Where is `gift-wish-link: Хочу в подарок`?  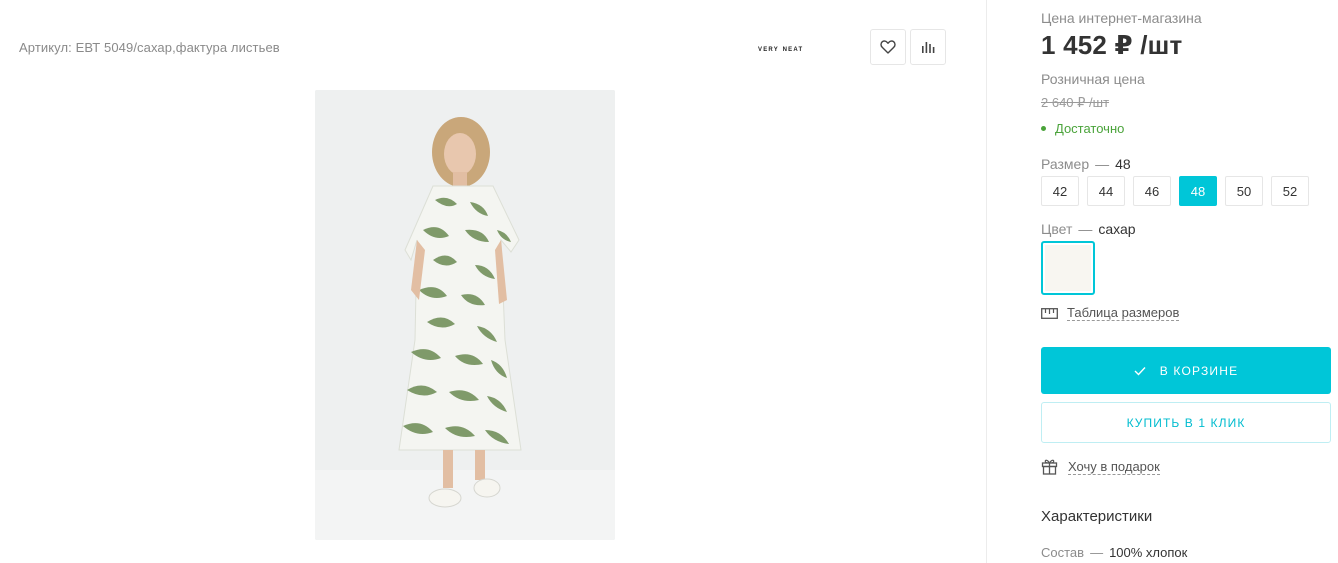
gift-wish-link: Хочу в подарок is located at coordinates (1100, 466).